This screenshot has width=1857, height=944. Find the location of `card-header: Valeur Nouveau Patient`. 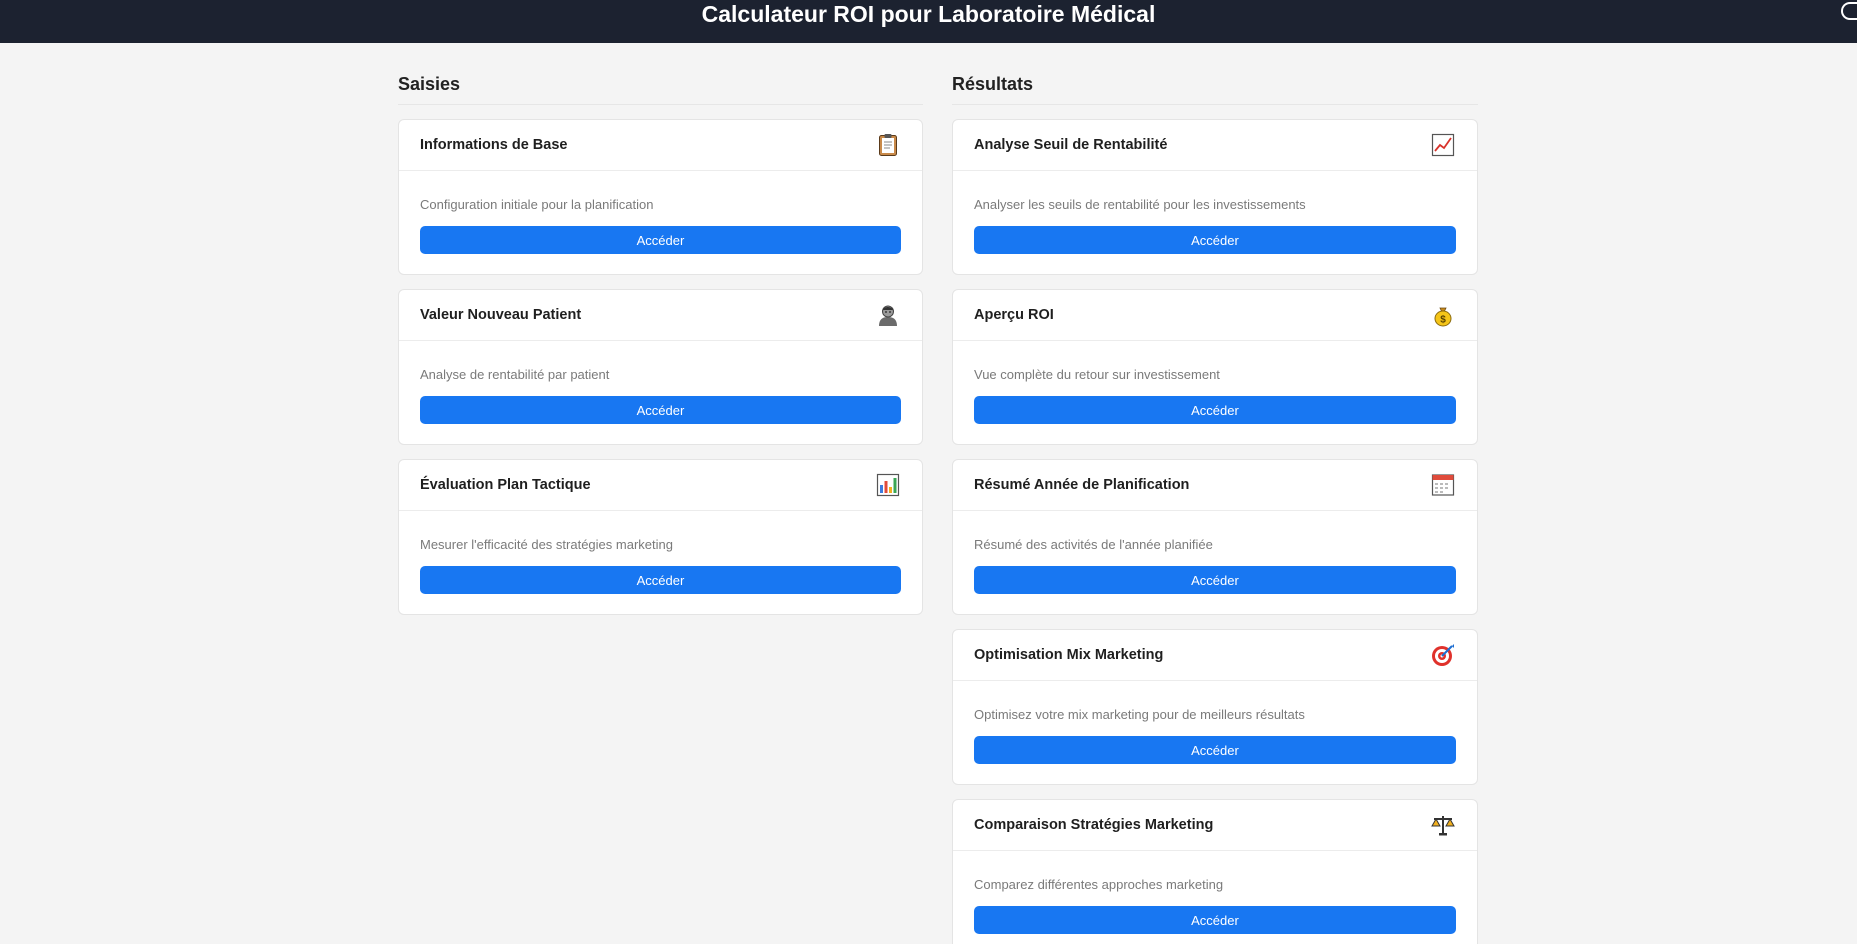

card-header: Valeur Nouveau Patient is located at coordinates (660, 315).